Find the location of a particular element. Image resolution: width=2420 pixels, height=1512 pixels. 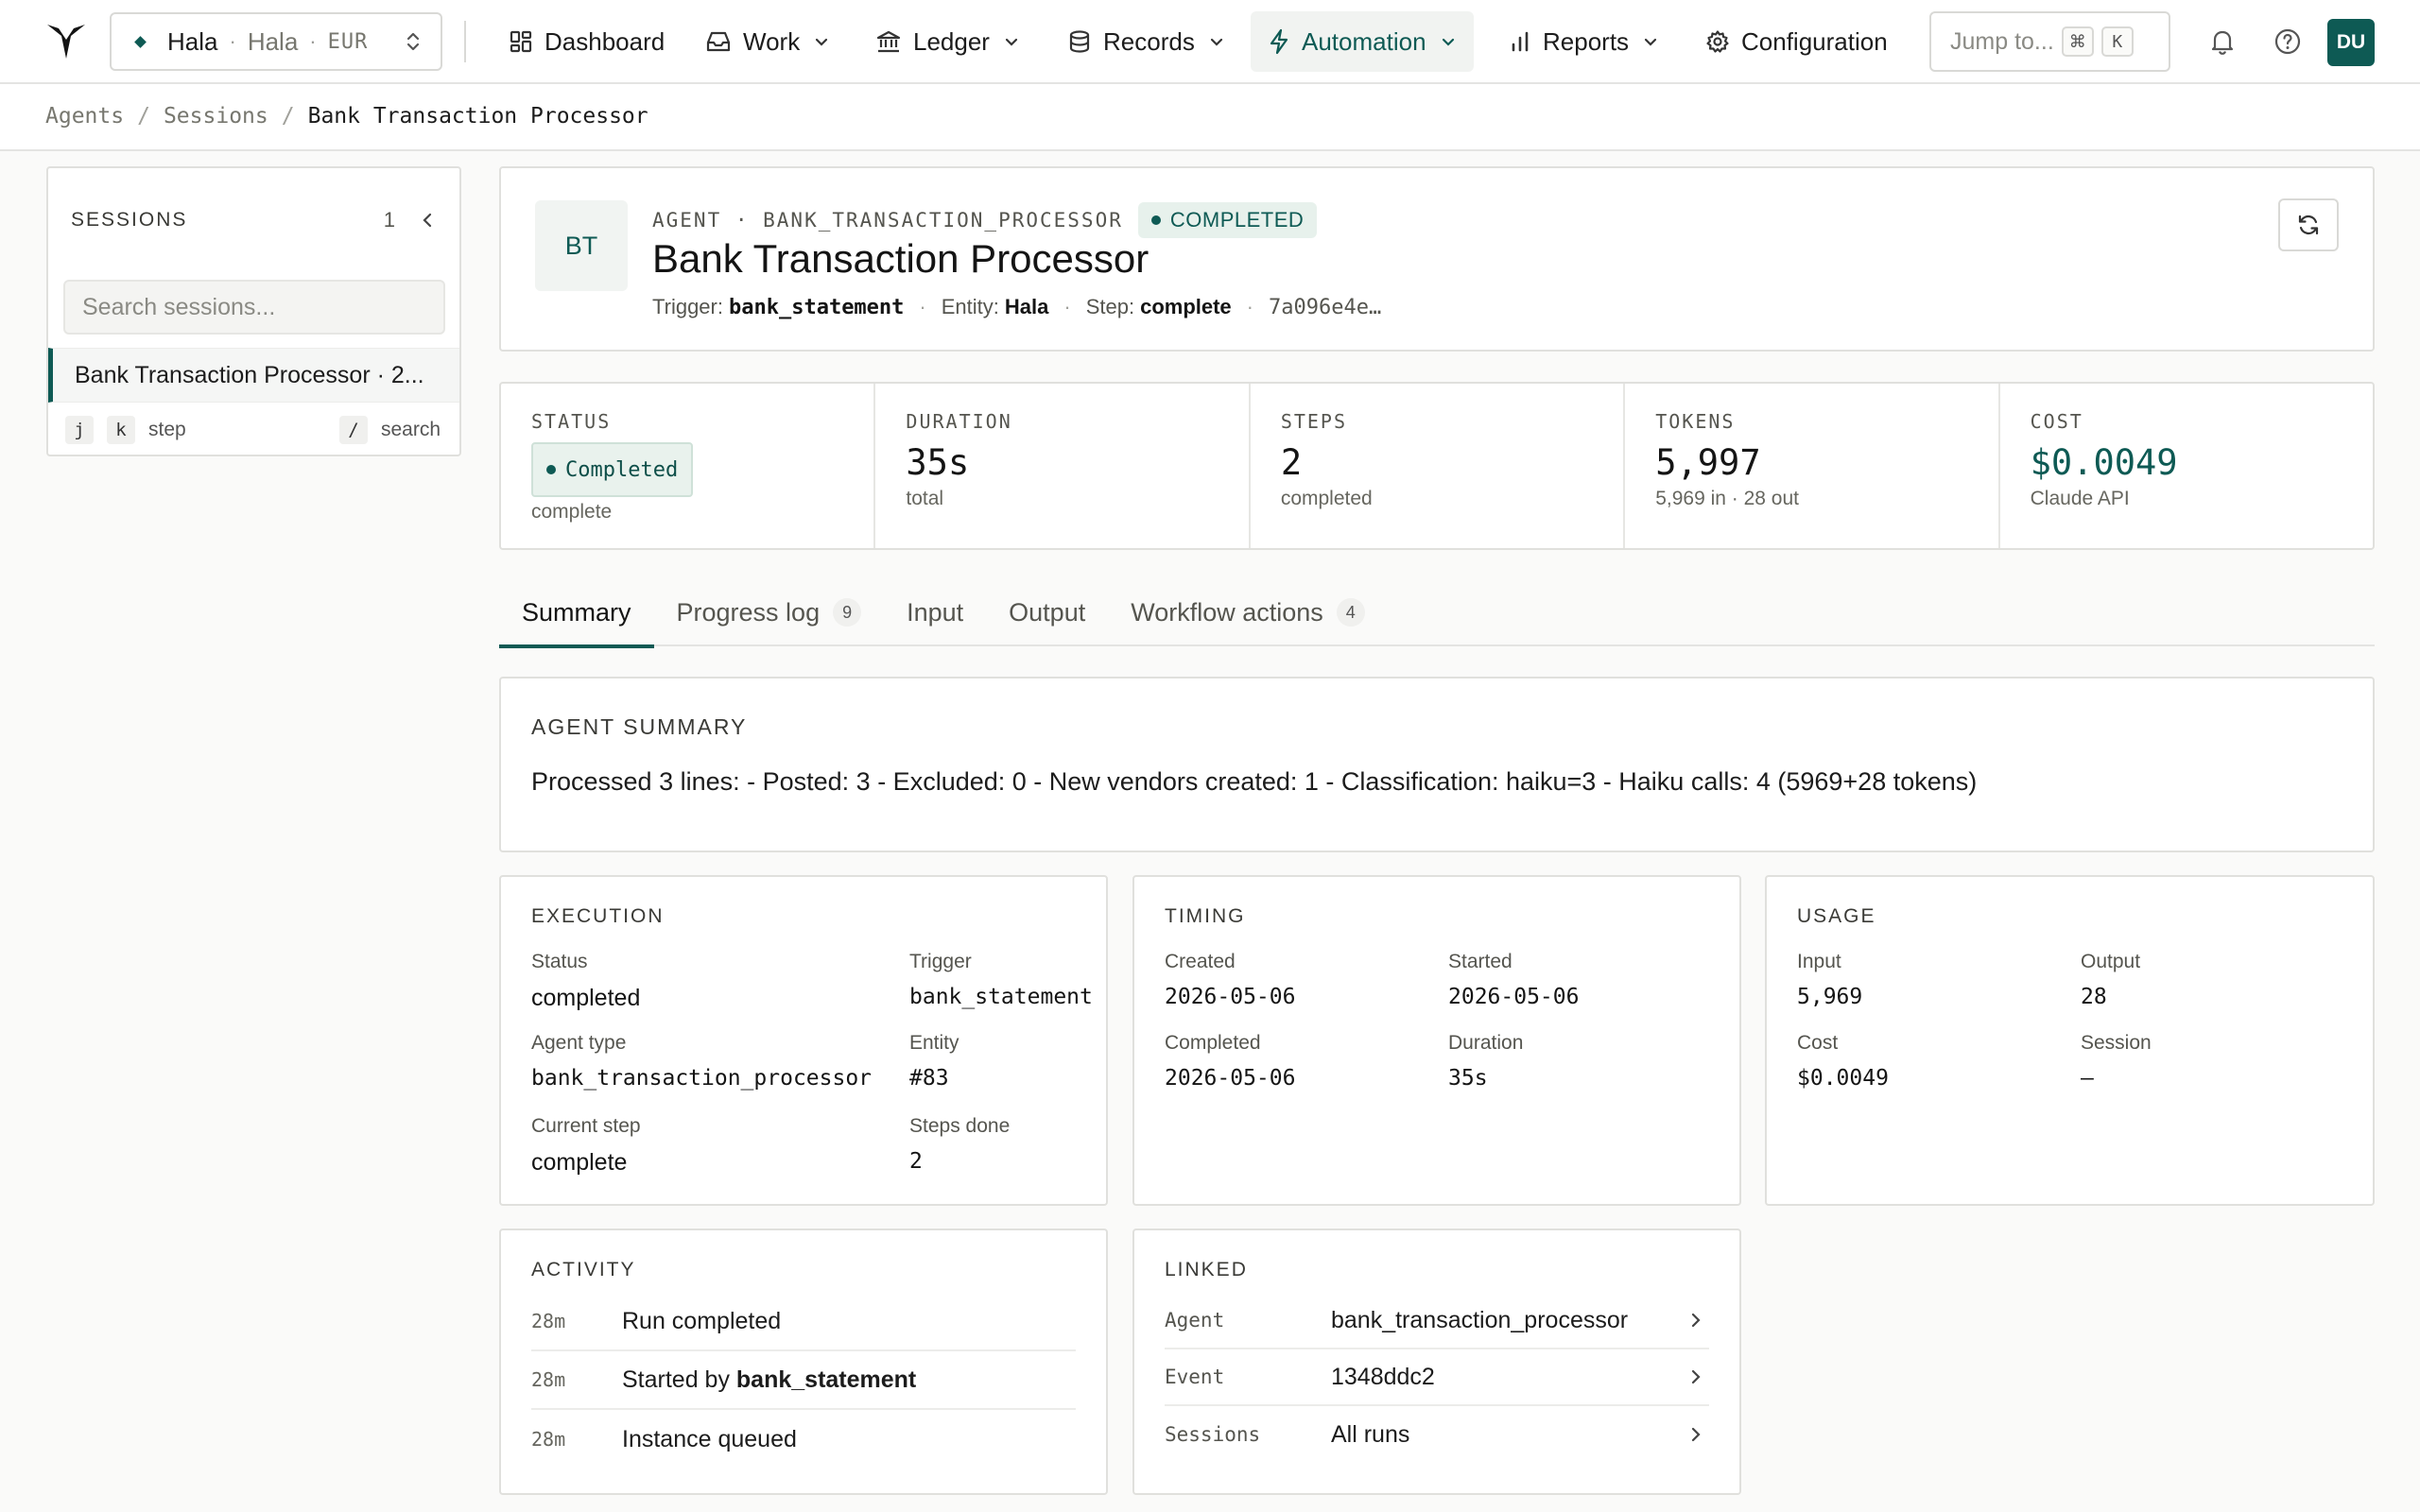

jump-to-button: Jump to... ⌘ K is located at coordinates (2049, 41).